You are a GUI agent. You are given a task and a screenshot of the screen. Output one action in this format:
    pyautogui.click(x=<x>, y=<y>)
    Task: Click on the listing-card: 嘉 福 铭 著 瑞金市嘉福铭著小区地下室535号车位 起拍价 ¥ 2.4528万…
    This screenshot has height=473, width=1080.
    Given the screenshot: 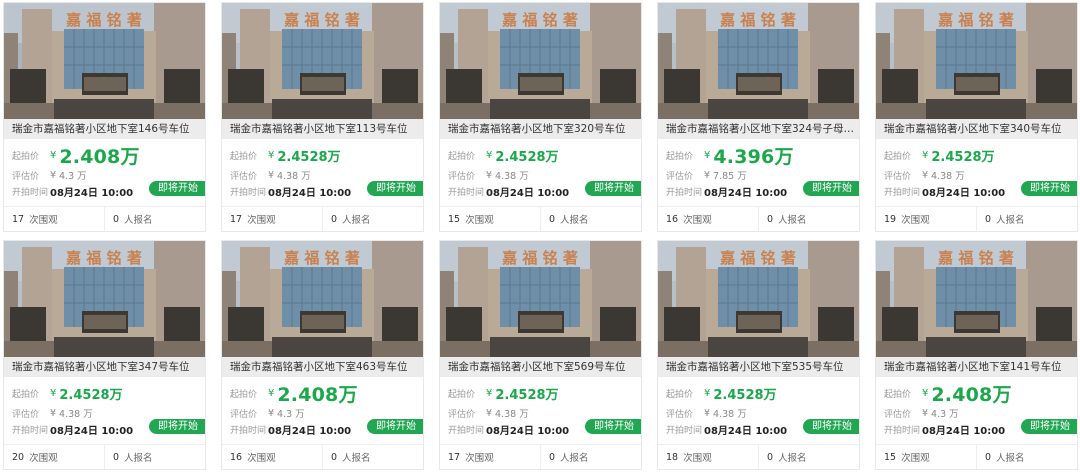 What is the action you would take?
    pyautogui.click(x=758, y=355)
    